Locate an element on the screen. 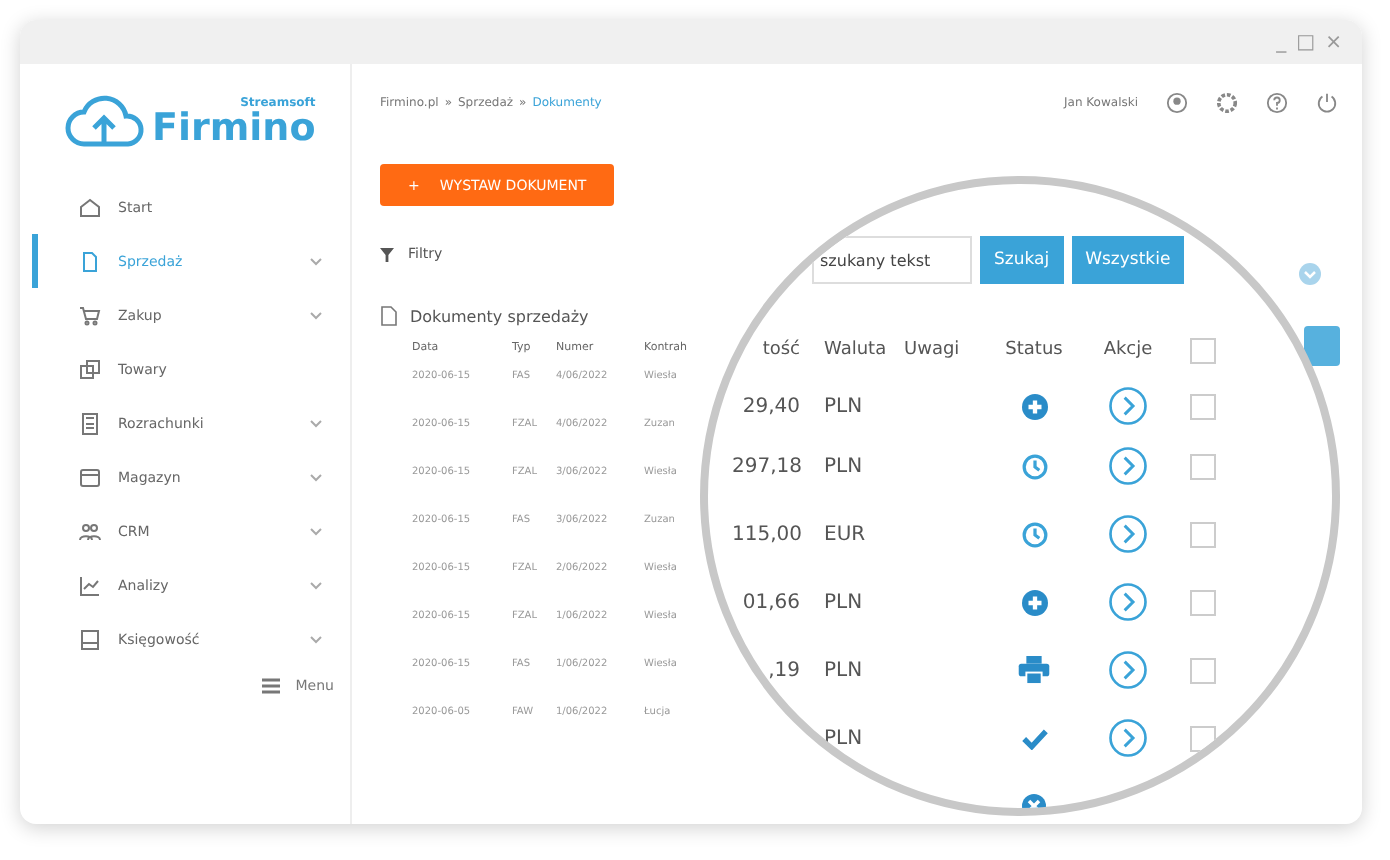 This screenshot has height=860, width=1390. column-header: Status is located at coordinates (1034, 350).